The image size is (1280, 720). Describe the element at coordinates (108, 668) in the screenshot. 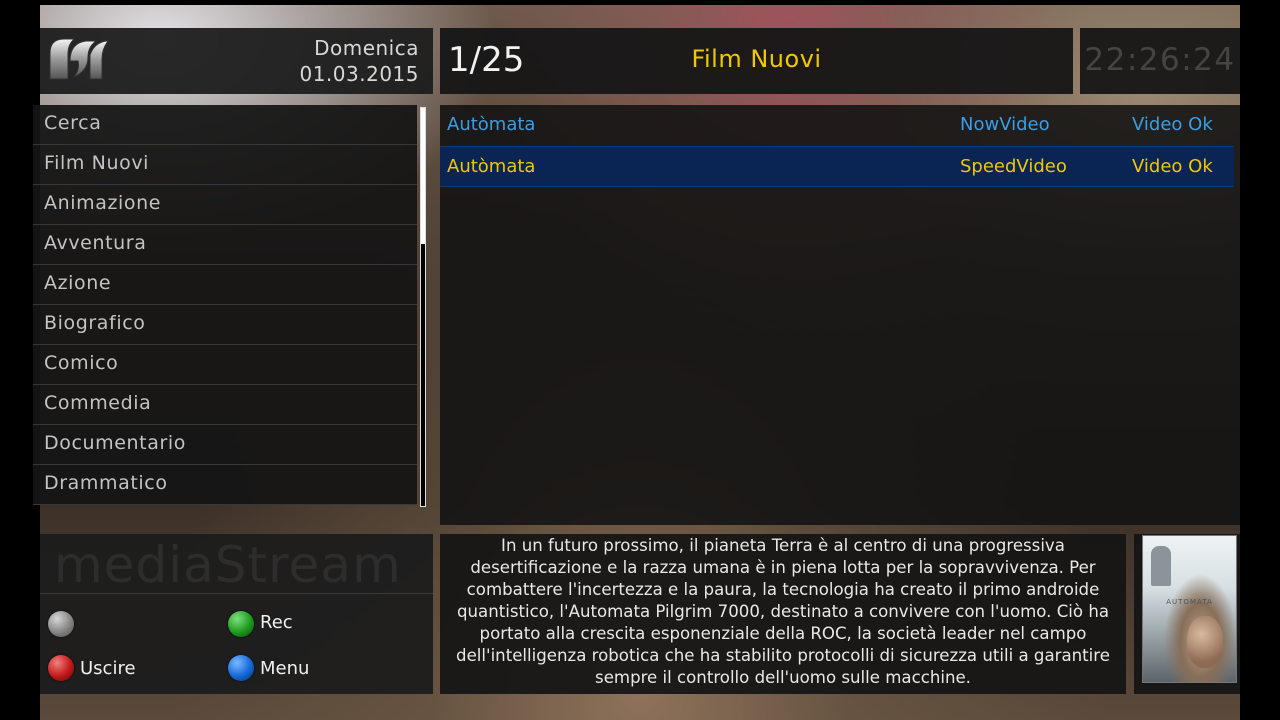

I see `exit-button-label: Uscire` at that location.